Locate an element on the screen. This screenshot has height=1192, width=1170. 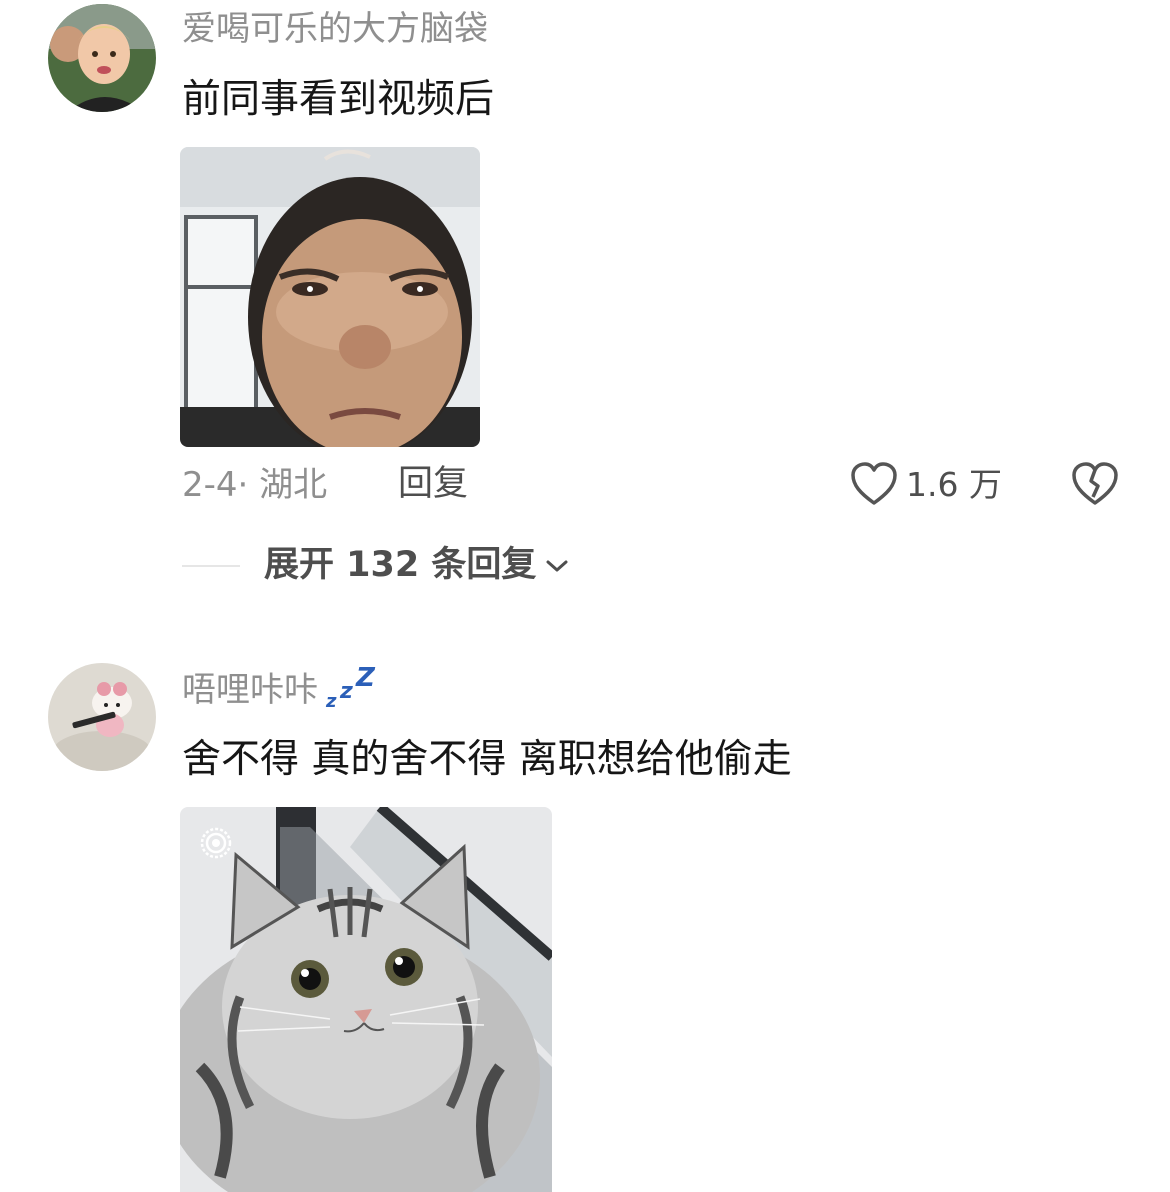
expand-replies-label: 展开 132 条回复 is located at coordinates (400, 565).